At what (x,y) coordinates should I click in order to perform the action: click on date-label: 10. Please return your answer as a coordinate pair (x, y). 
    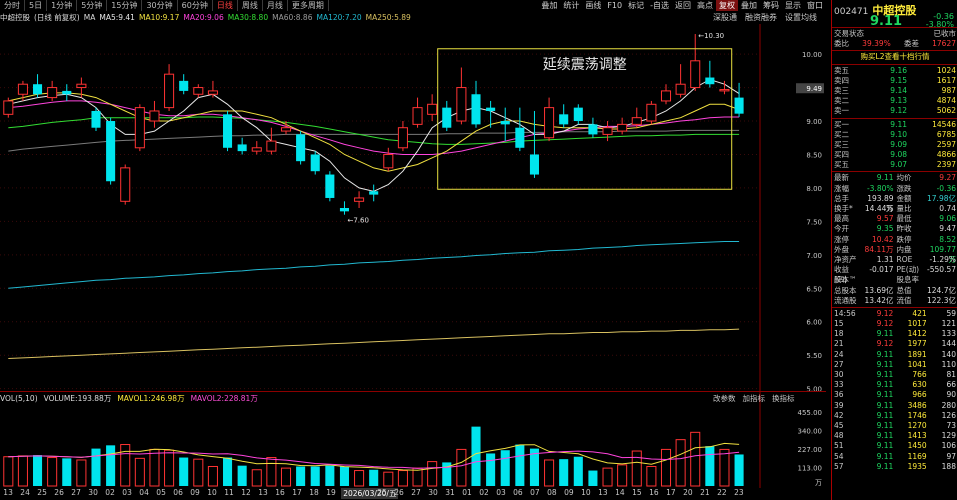
    Looking at the image, I should click on (212, 492).